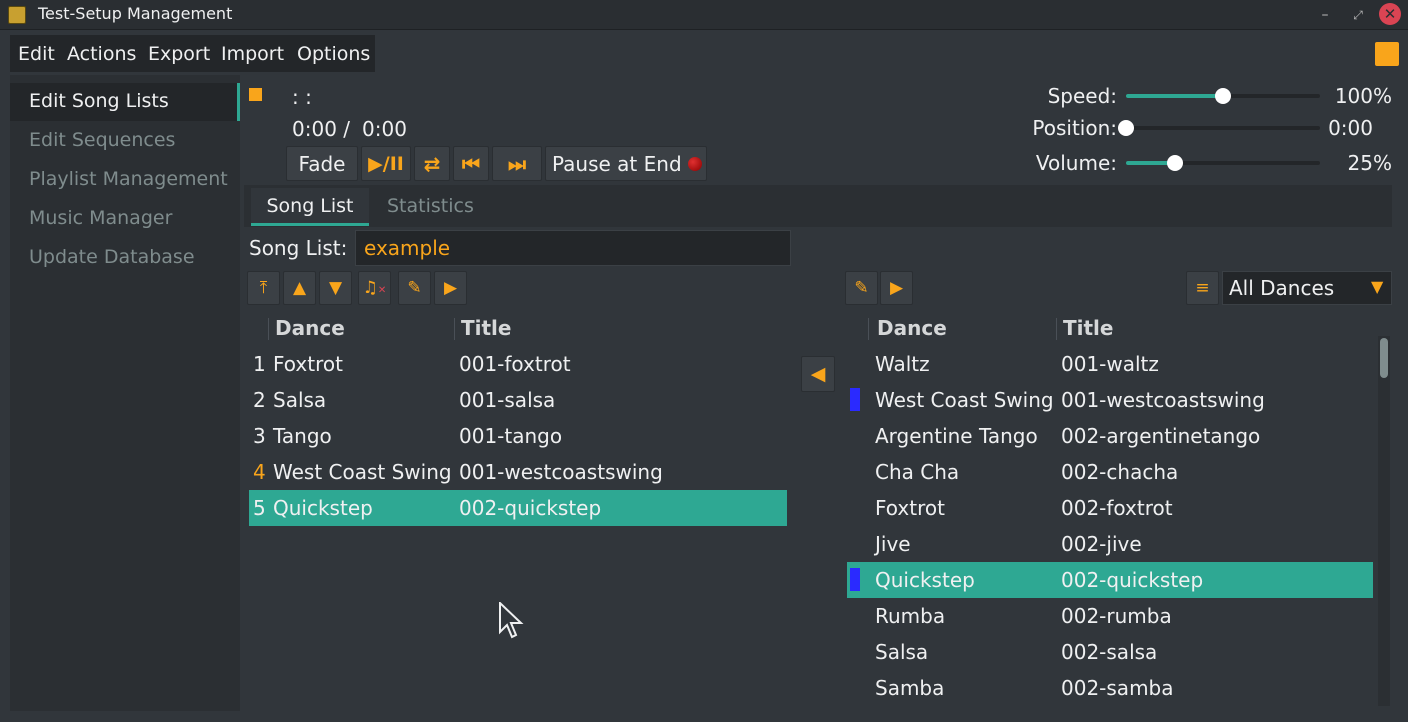  I want to click on sidebar-item-playlist-management: Playlist Management, so click(128, 179).